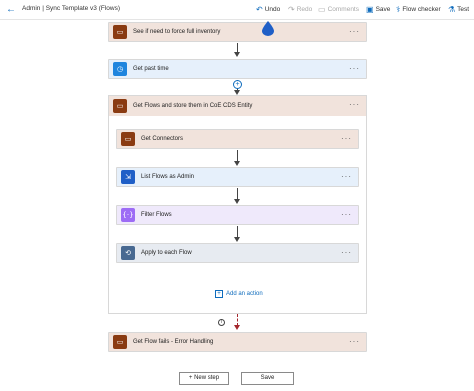 This screenshot has height=391, width=474. What do you see at coordinates (338, 10) in the screenshot?
I see `comments-button: ▭ Comments` at bounding box center [338, 10].